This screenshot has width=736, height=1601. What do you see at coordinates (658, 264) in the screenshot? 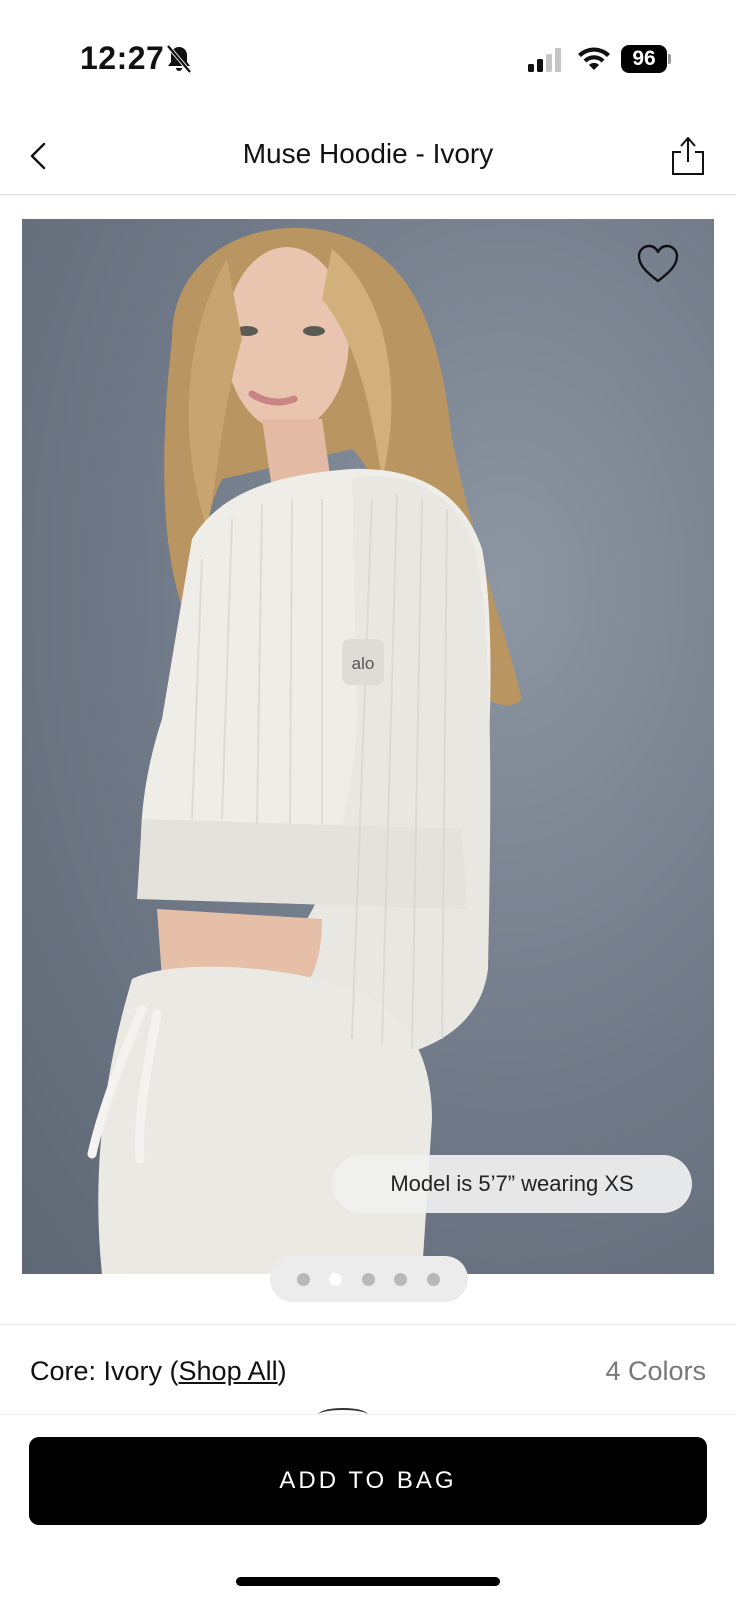
I see `heart-icon` at bounding box center [658, 264].